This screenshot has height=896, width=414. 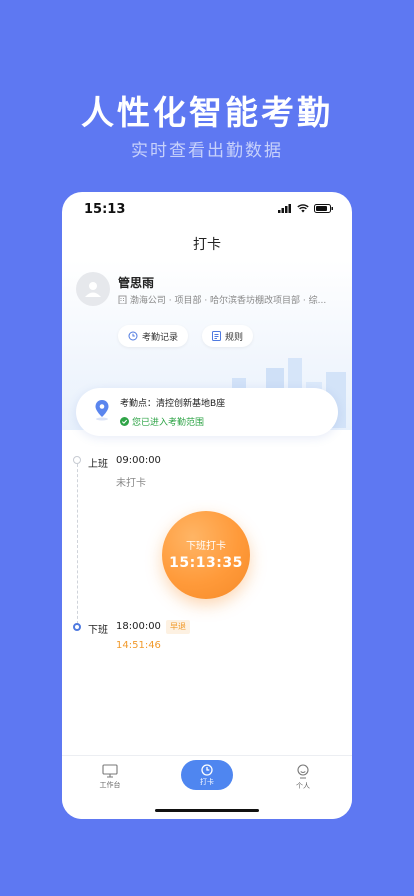 I want to click on status-bar: 15:13, so click(x=207, y=209).